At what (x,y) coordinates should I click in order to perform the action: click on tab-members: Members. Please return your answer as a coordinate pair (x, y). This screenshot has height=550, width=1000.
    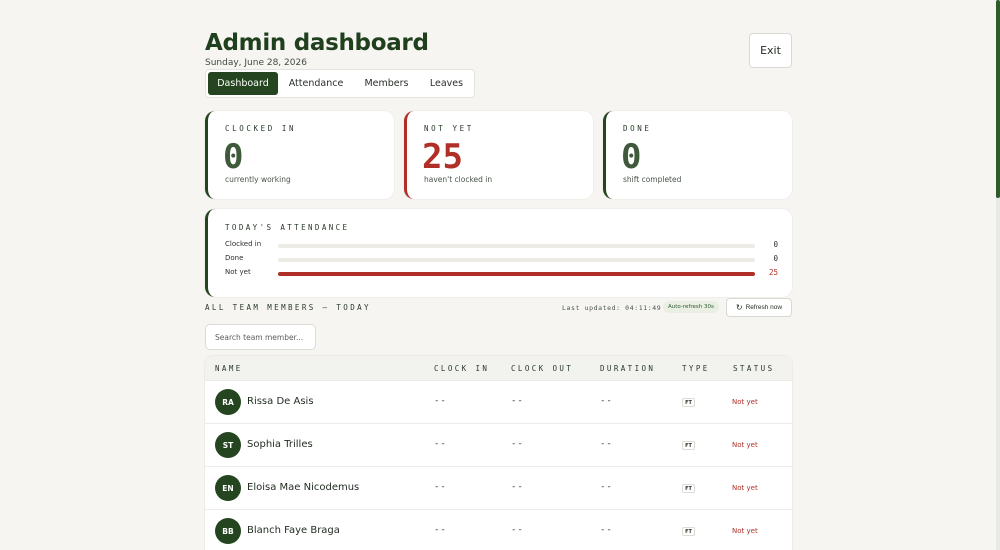
    Looking at the image, I should click on (386, 83).